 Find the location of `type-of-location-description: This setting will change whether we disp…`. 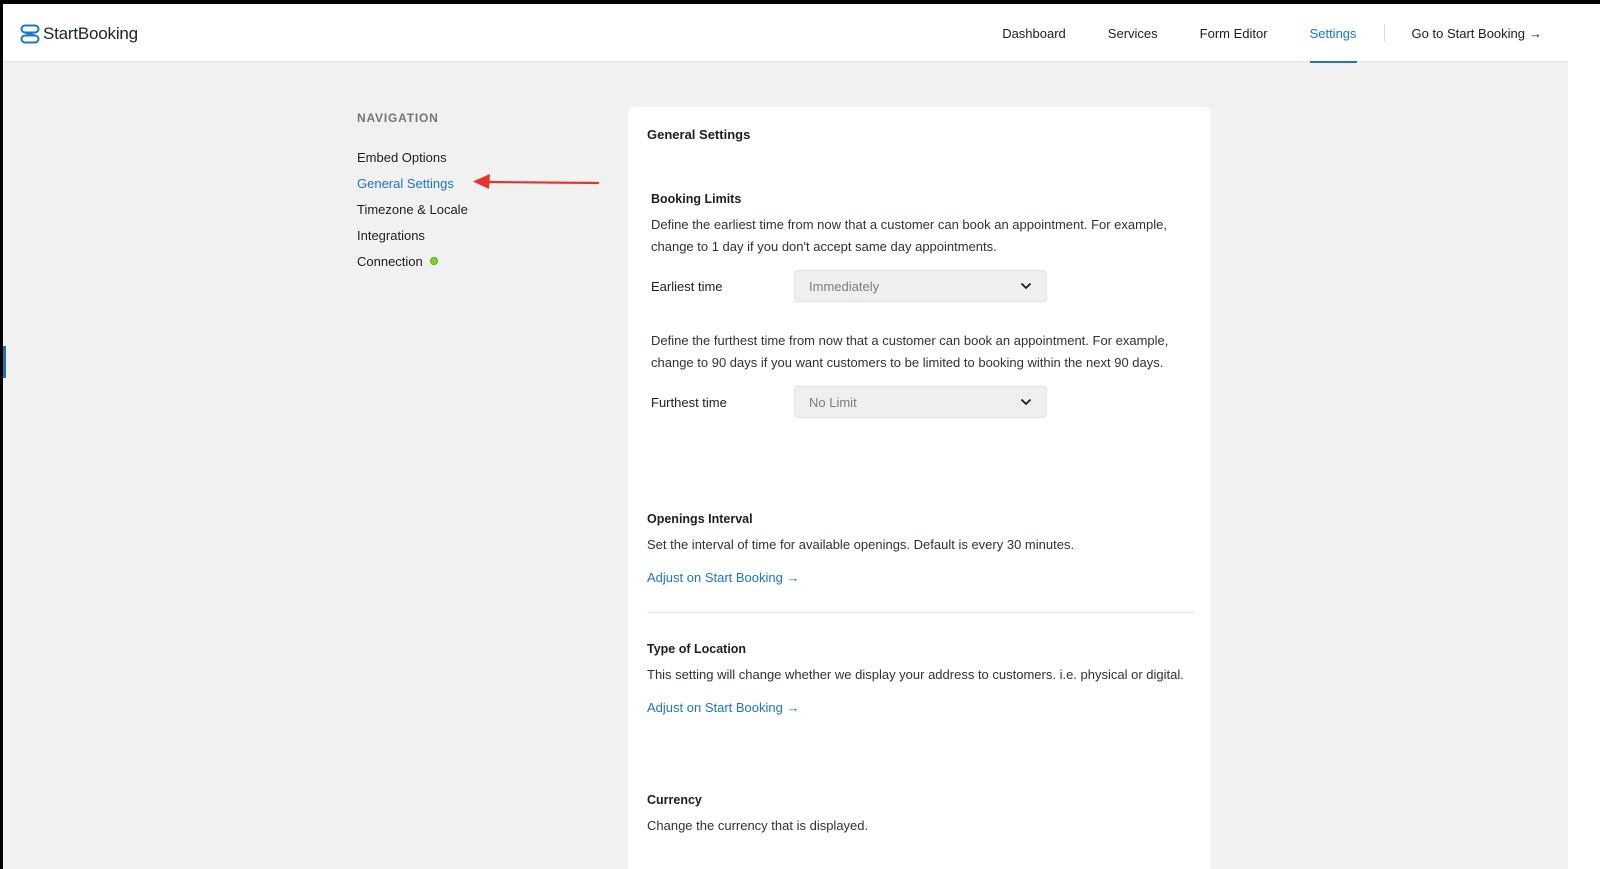

type-of-location-description: This setting will change whether we disp… is located at coordinates (915, 674).